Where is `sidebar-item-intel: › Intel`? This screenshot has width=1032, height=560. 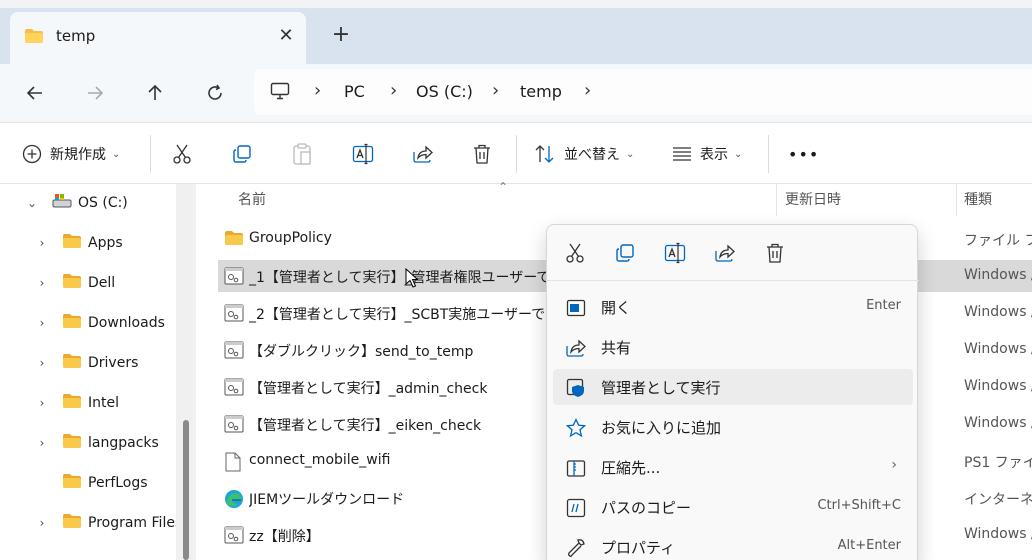
sidebar-item-intel: › Intel is located at coordinates (76, 403).